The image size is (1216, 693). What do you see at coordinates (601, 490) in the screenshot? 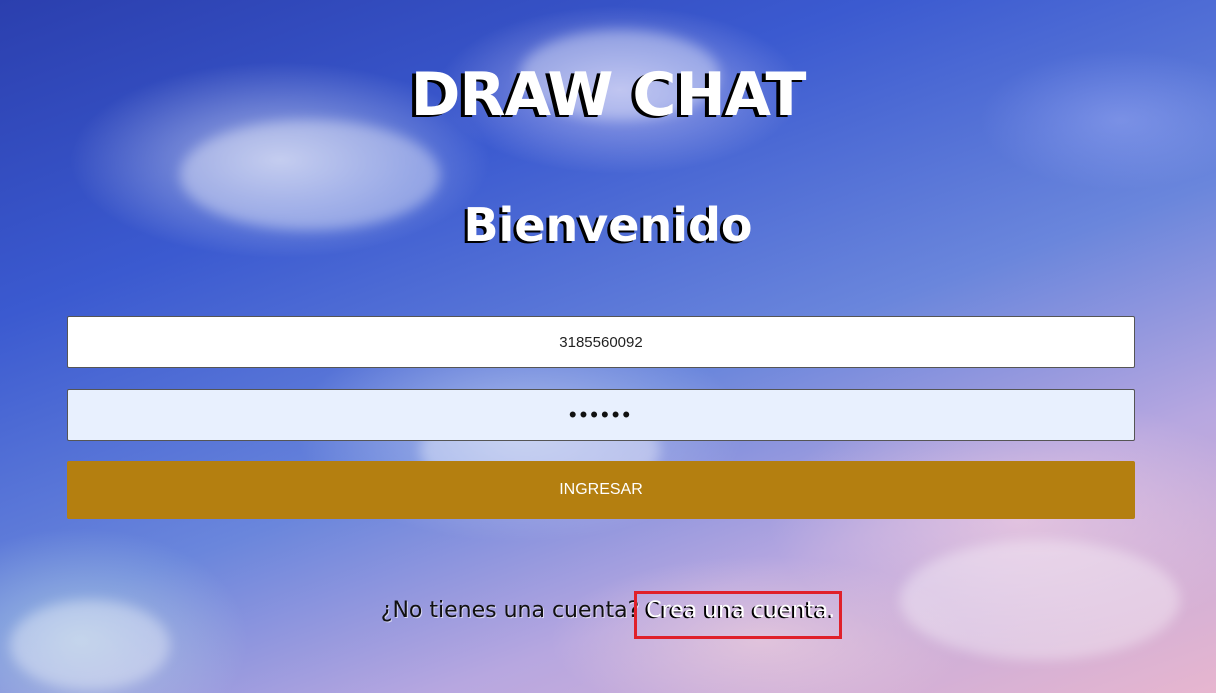
I see `login-button: INGRESAR` at bounding box center [601, 490].